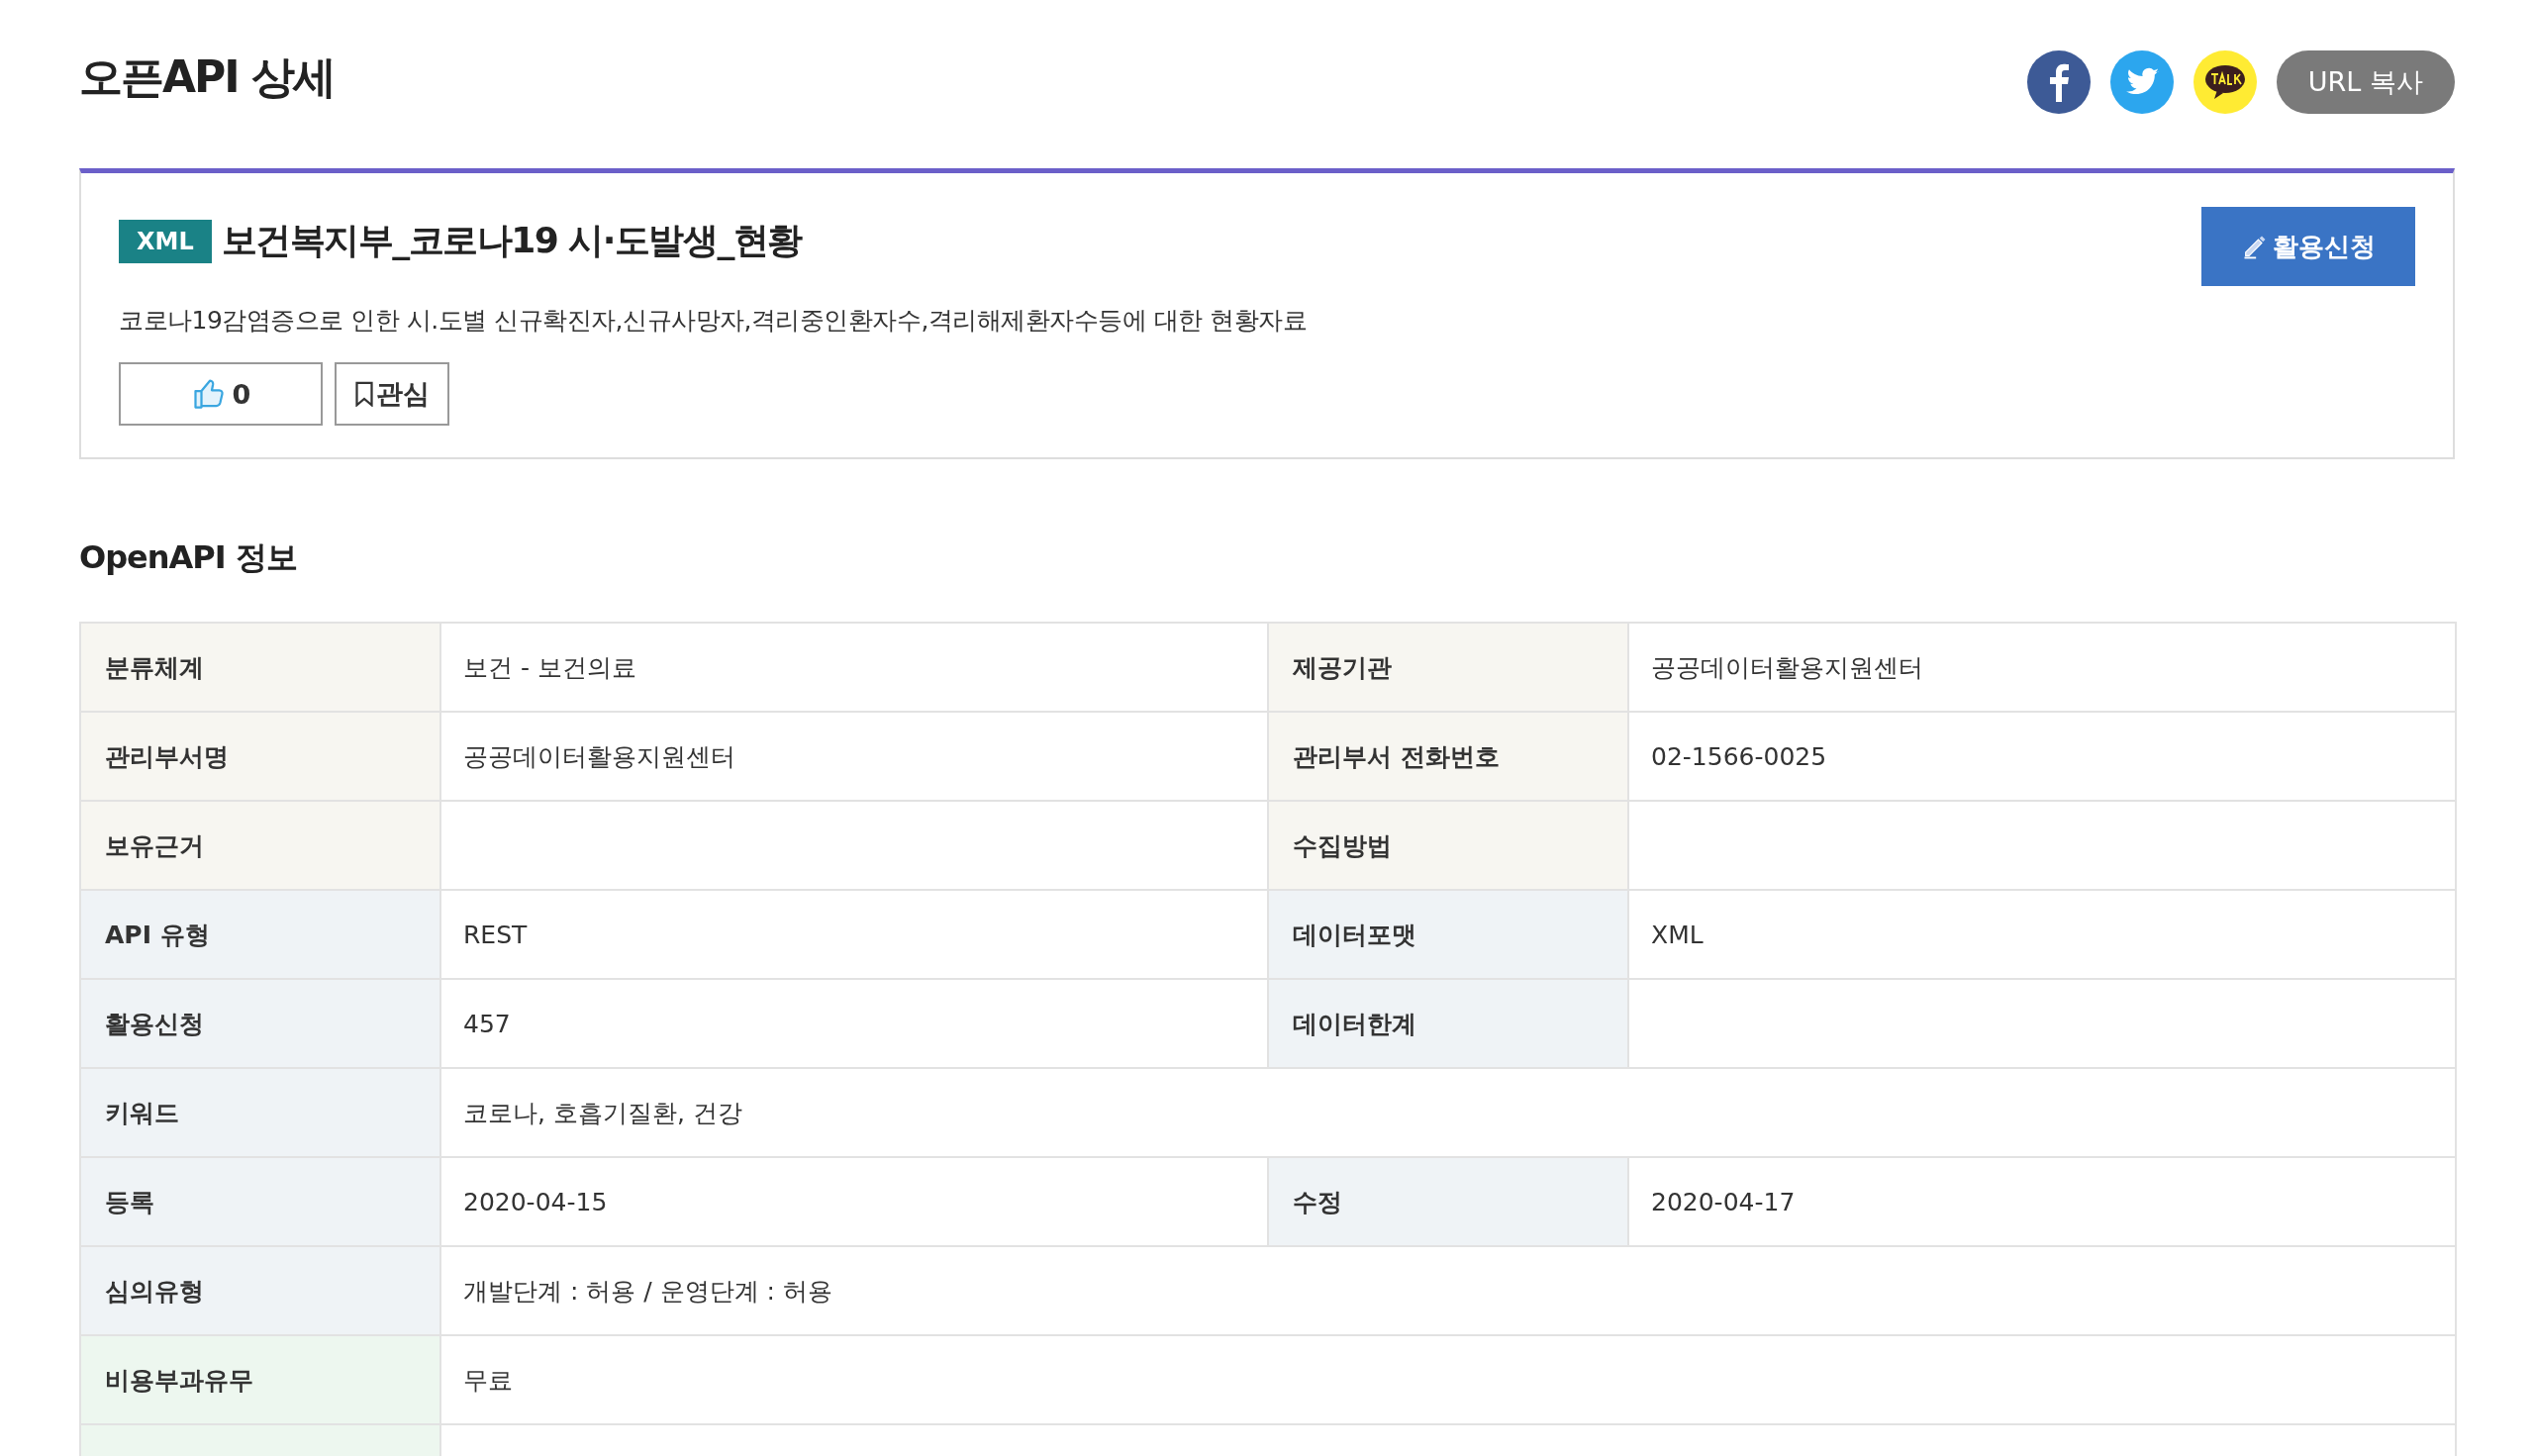  I want to click on row-header-cell: 관리부서 전화번호, so click(1448, 756).